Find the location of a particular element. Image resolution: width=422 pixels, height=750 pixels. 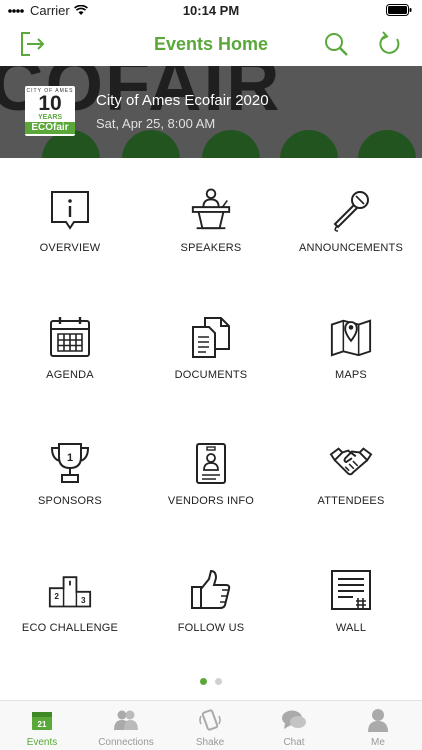

map-icon is located at coordinates (351, 338).